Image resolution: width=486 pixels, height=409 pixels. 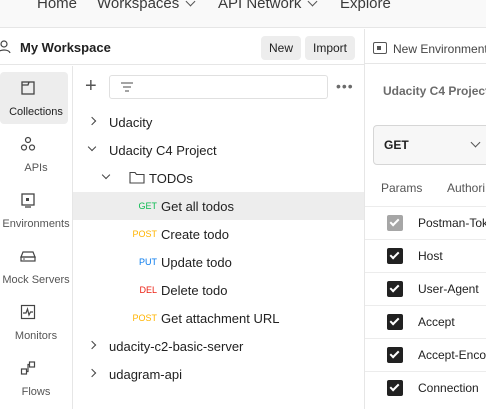 I want to click on environments-icon, so click(x=28, y=200).